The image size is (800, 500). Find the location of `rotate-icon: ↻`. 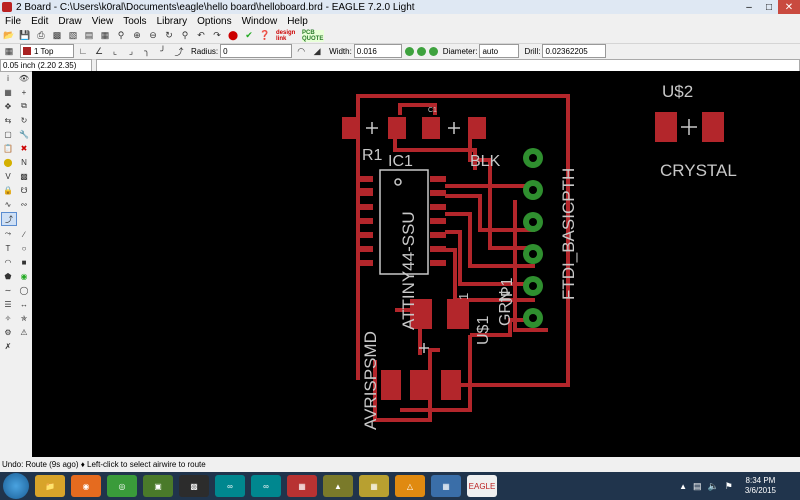

rotate-icon: ↻ is located at coordinates (24, 120).